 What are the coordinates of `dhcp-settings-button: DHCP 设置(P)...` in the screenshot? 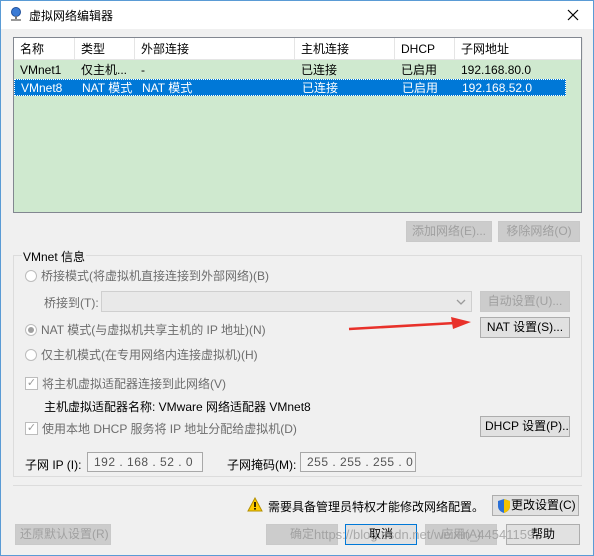 It's located at (525, 426).